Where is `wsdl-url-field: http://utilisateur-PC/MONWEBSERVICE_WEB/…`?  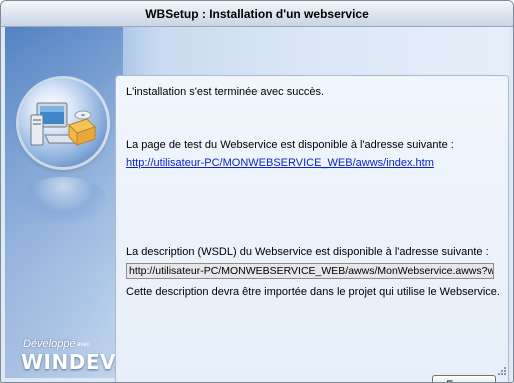 wsdl-url-field: http://utilisateur-PC/MONWEBSERVICE_WEB/… is located at coordinates (310, 271).